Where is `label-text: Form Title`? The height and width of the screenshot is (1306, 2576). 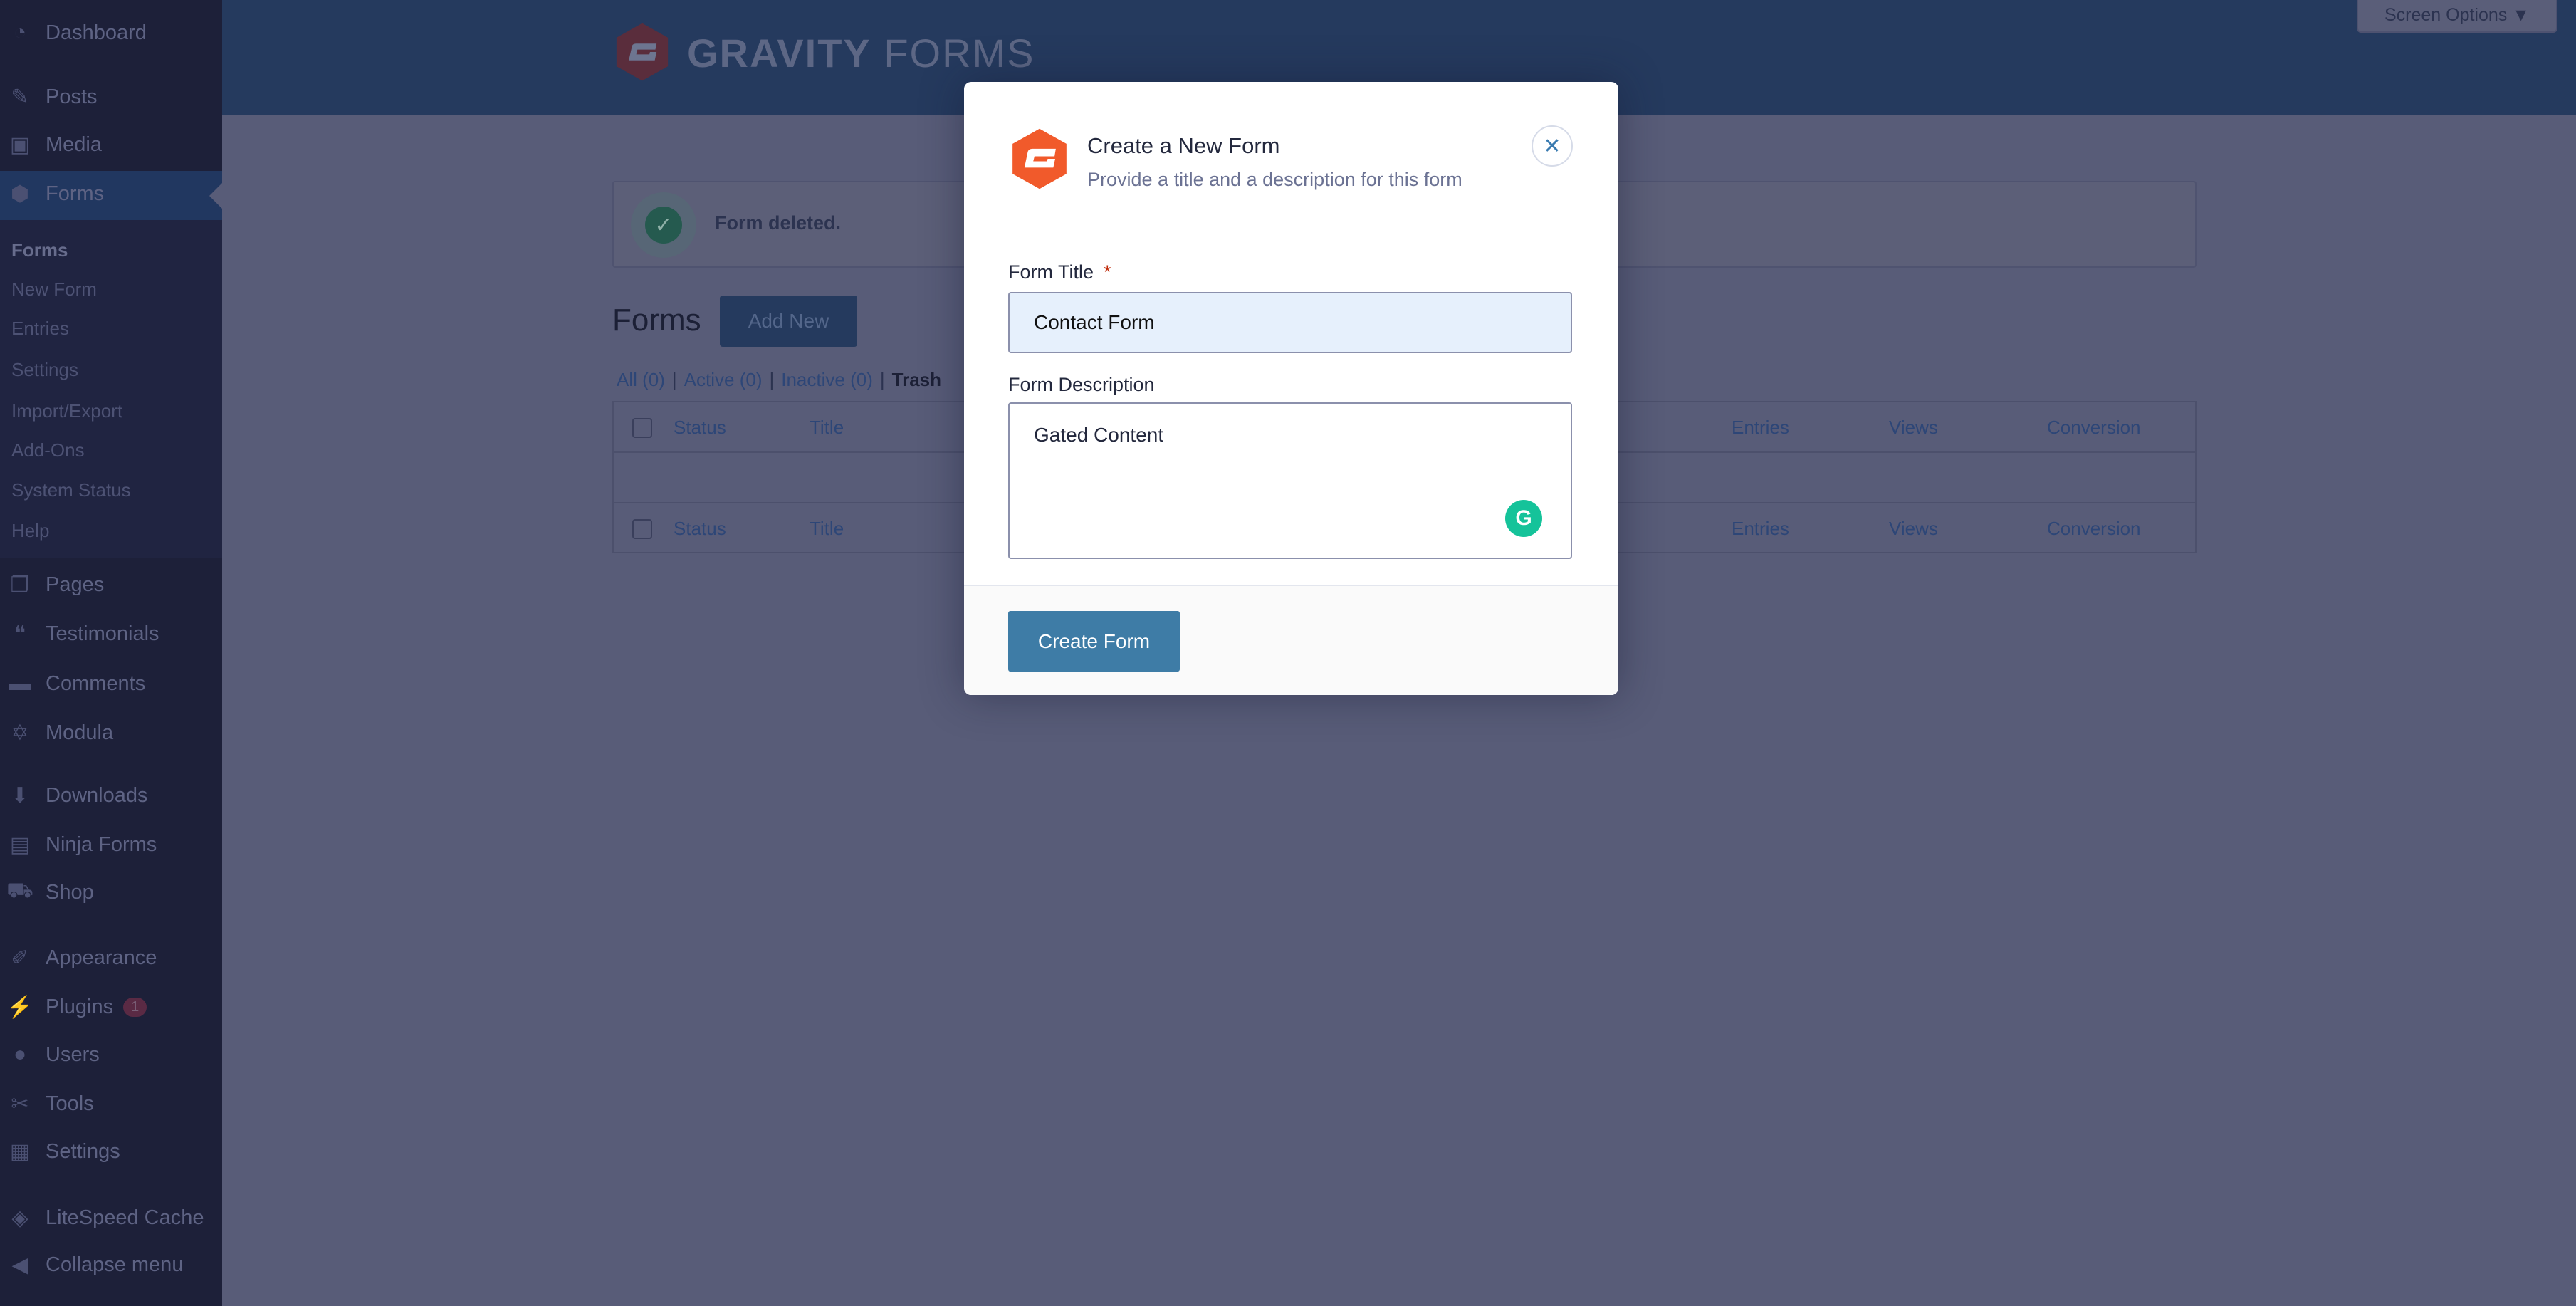 label-text: Form Title is located at coordinates (1051, 272).